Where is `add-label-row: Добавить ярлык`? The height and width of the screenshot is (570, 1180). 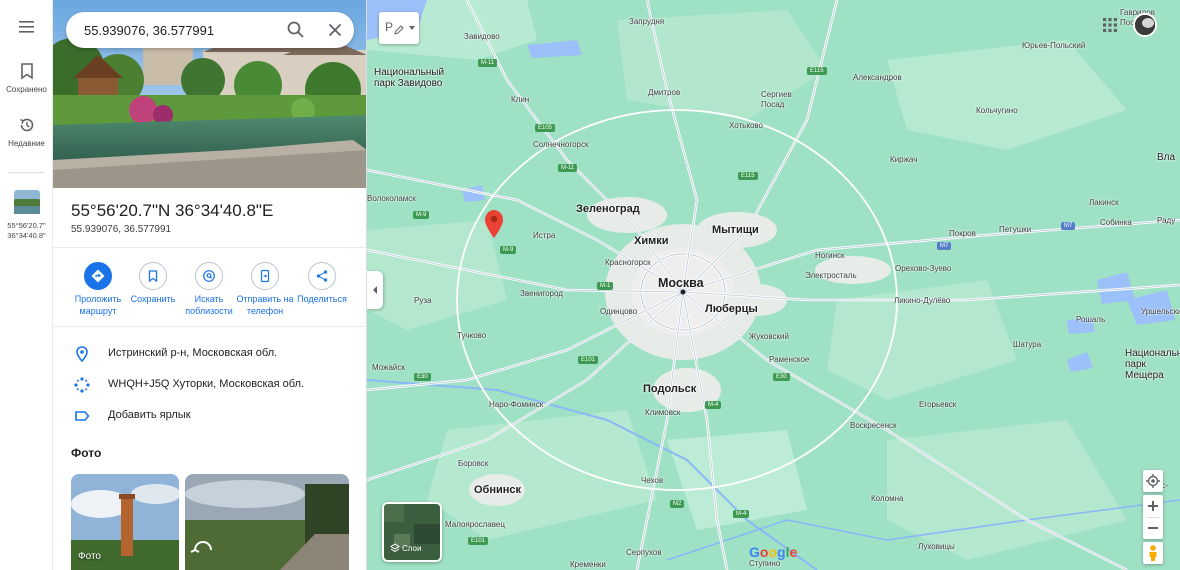
add-label-row: Добавить ярлык is located at coordinates (209, 416).